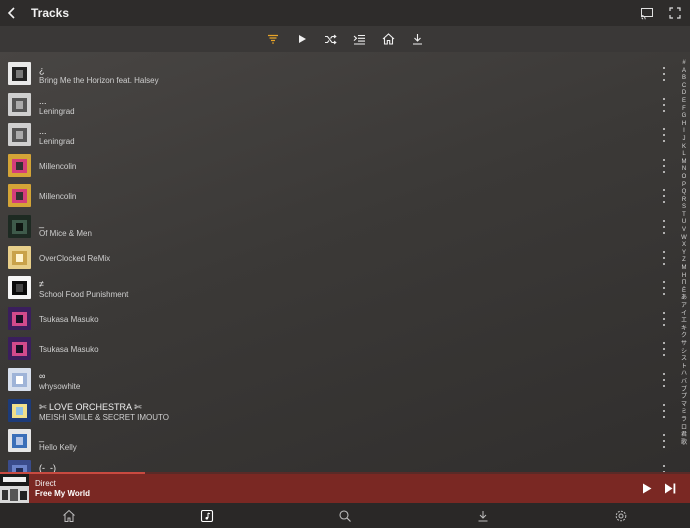 Image resolution: width=690 pixels, height=528 pixels. Describe the element at coordinates (683, 64) in the screenshot. I see `index-letter: #` at that location.